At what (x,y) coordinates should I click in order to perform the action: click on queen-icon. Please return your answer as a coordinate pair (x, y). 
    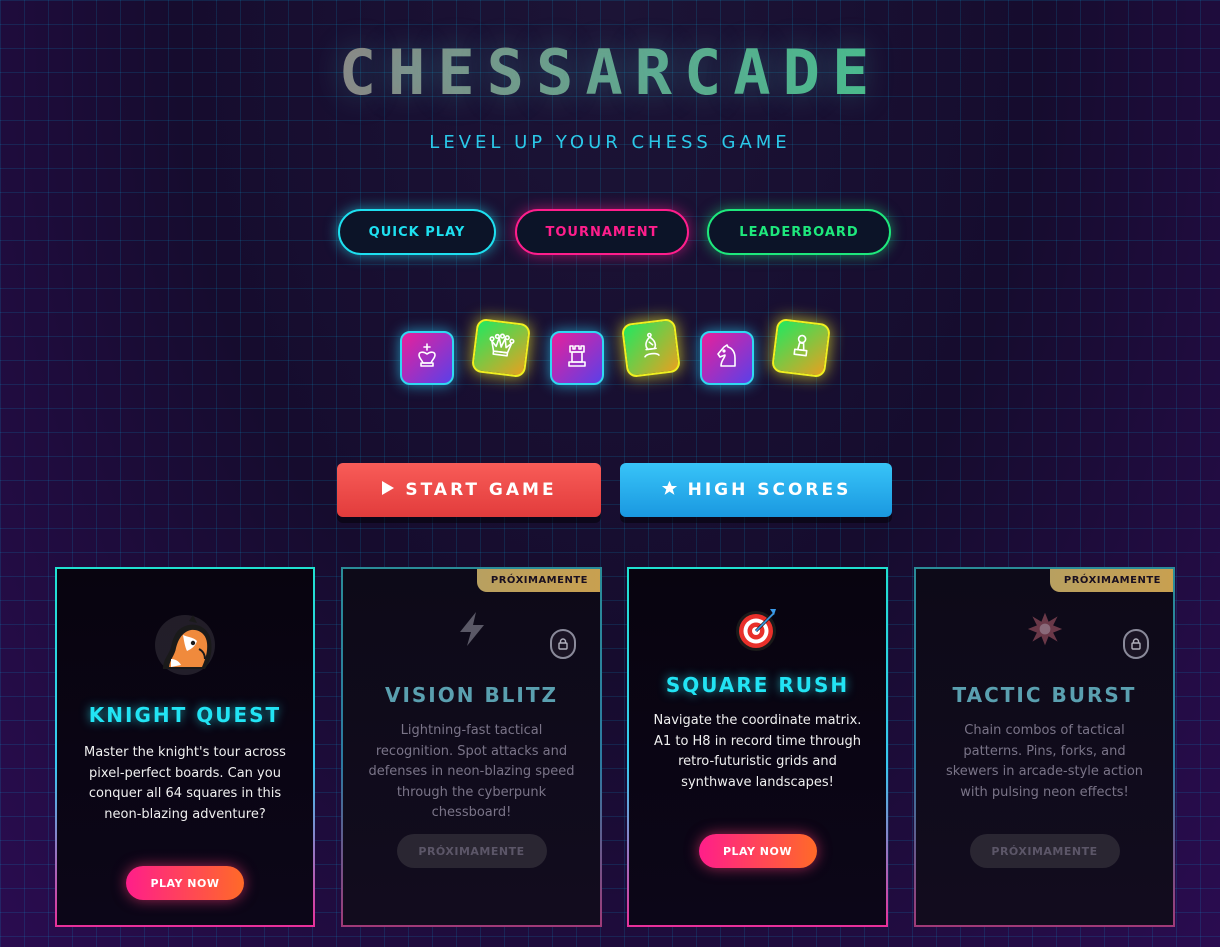
    Looking at the image, I should click on (501, 347).